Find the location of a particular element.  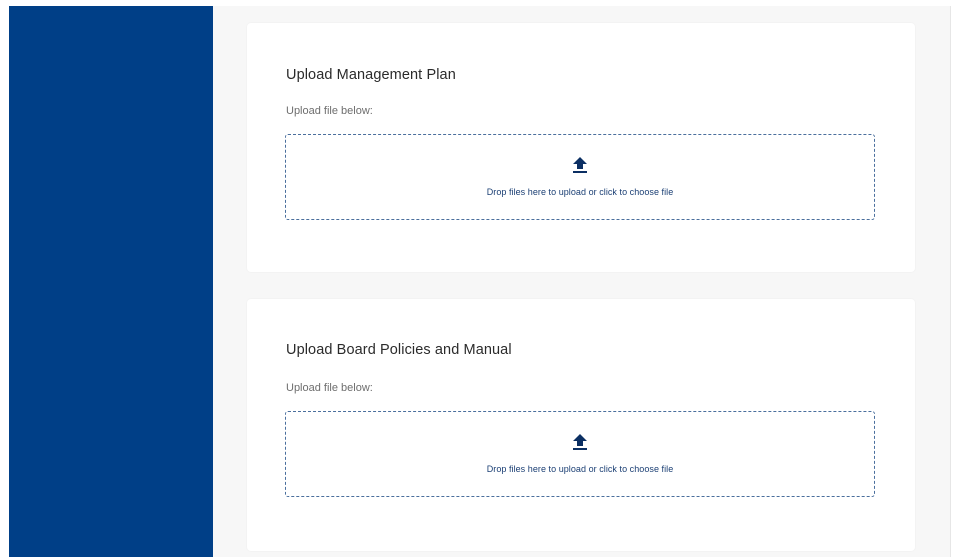

section-title: Upload Board Policies and Manual is located at coordinates (399, 350).